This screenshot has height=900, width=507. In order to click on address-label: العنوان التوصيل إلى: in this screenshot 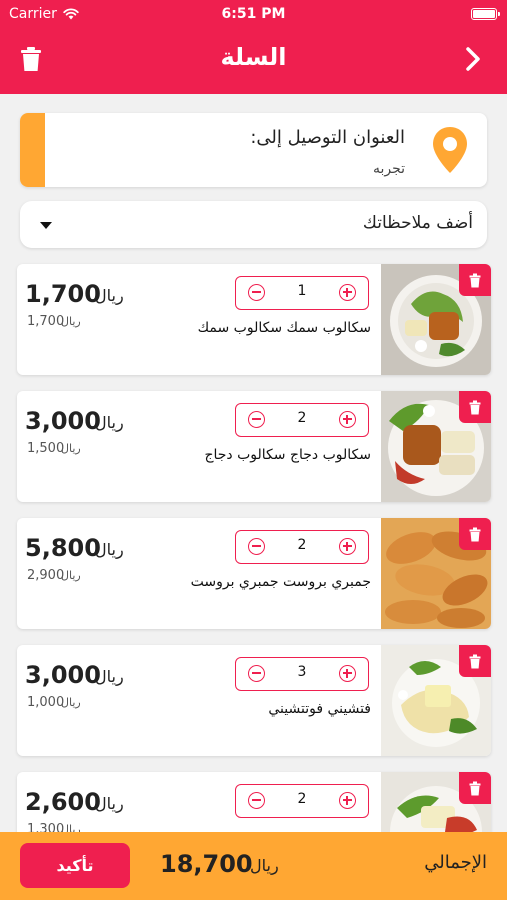, I will do `click(327, 137)`.